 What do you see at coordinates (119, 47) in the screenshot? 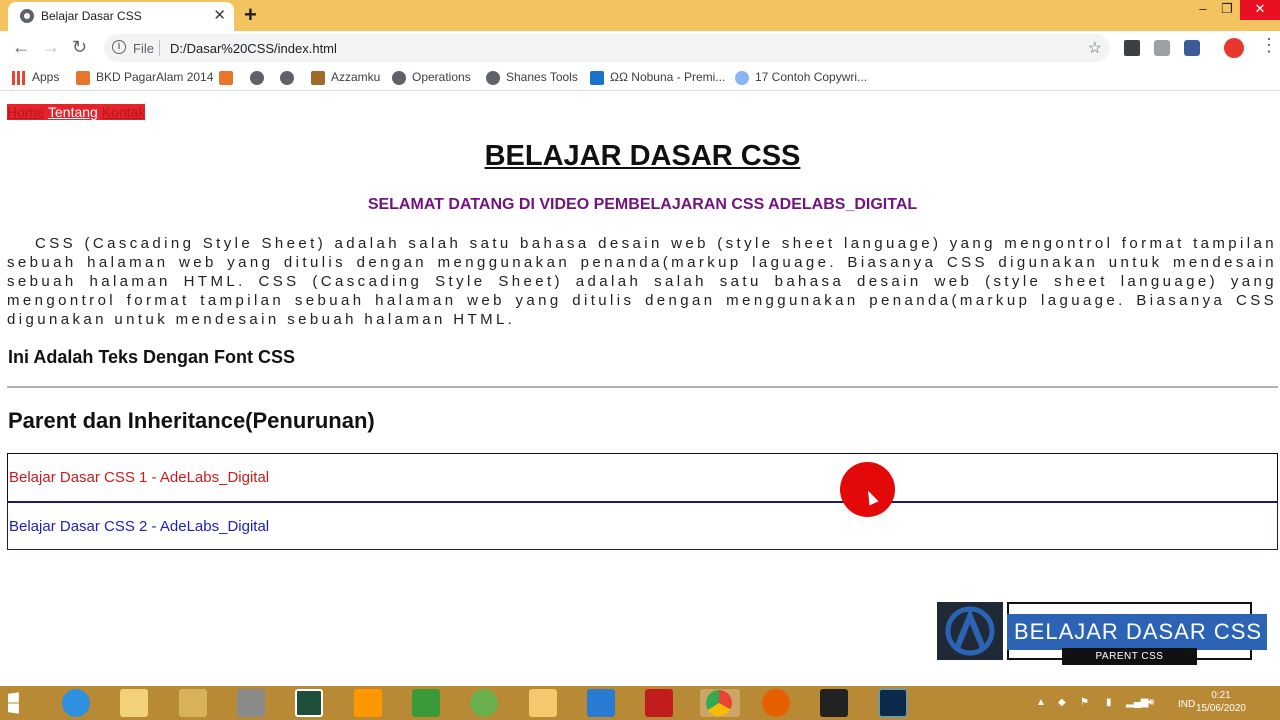
I see `info-icon: i` at bounding box center [119, 47].